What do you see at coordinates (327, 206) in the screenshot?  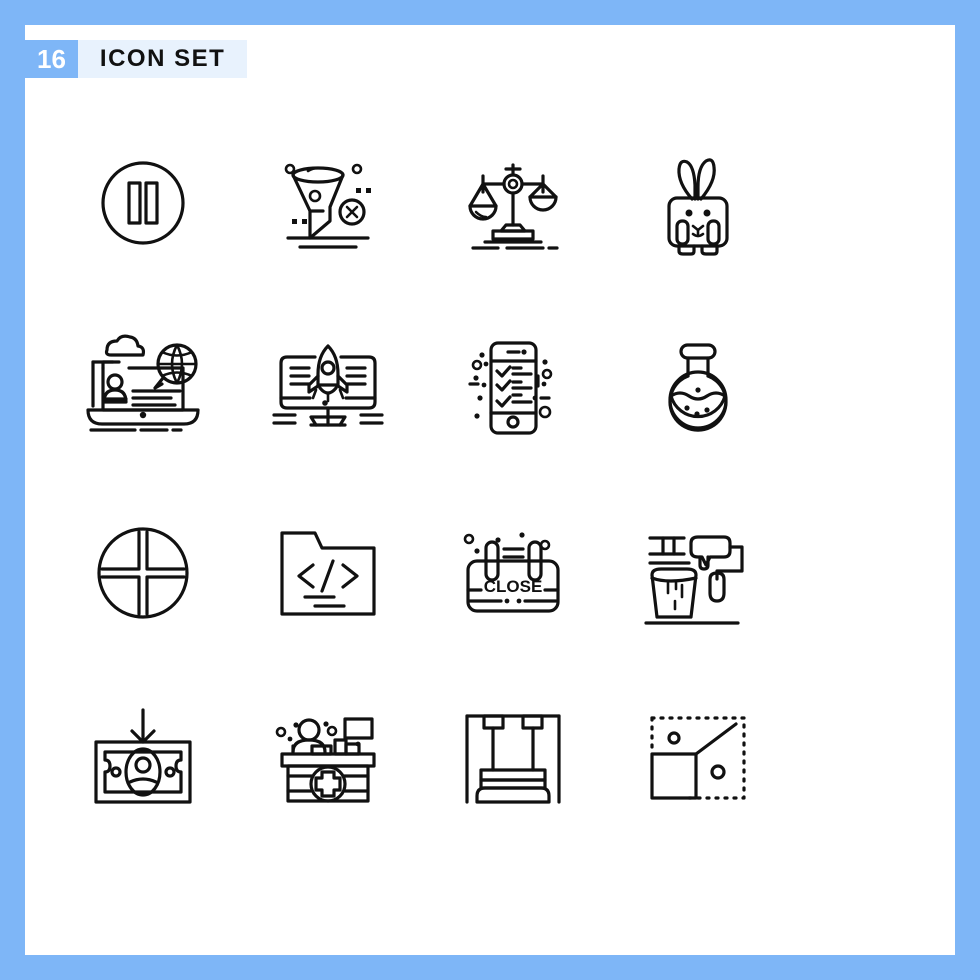 I see `funnel-remove-icon` at bounding box center [327, 206].